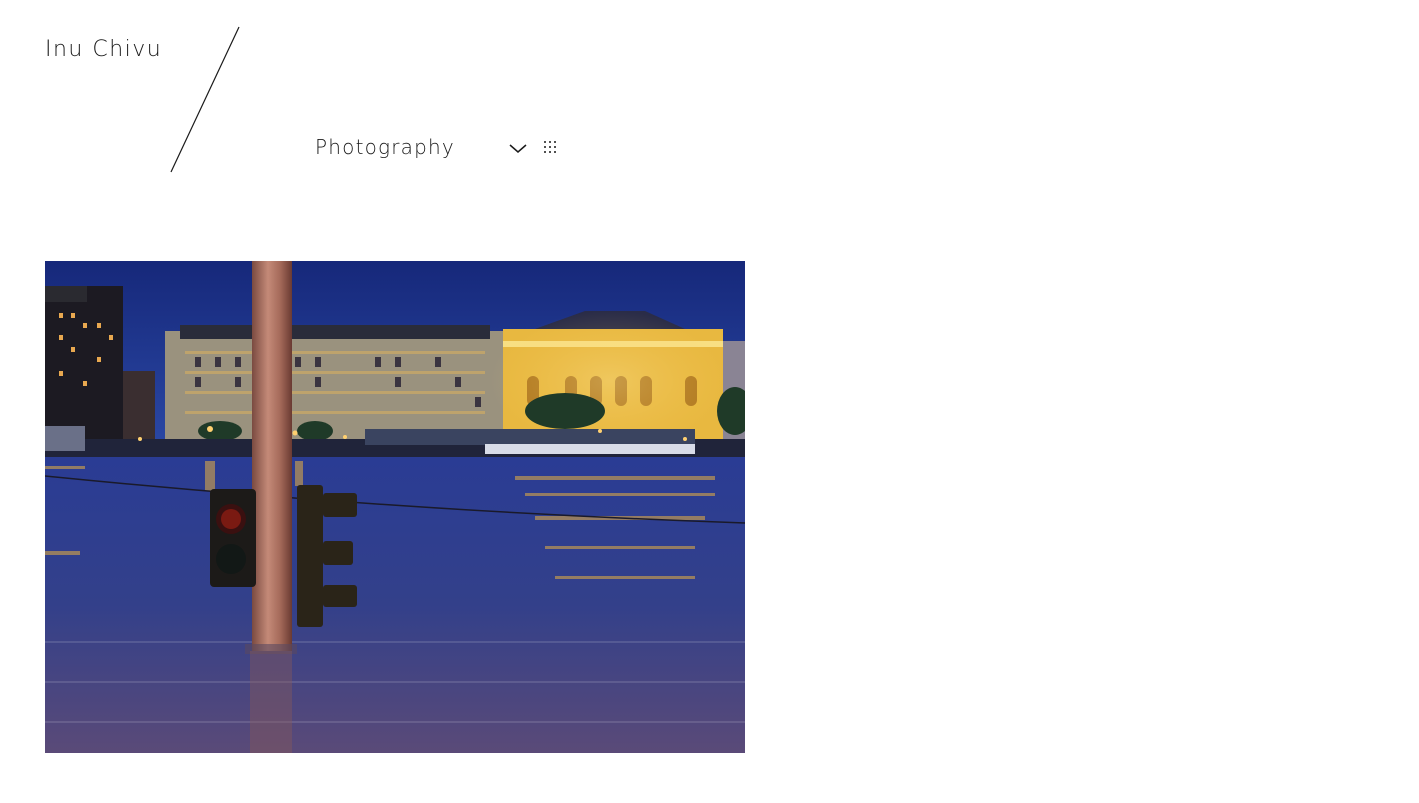 Image resolution: width=1419 pixels, height=803 pixels. What do you see at coordinates (205, 99) in the screenshot?
I see `slash-divider` at bounding box center [205, 99].